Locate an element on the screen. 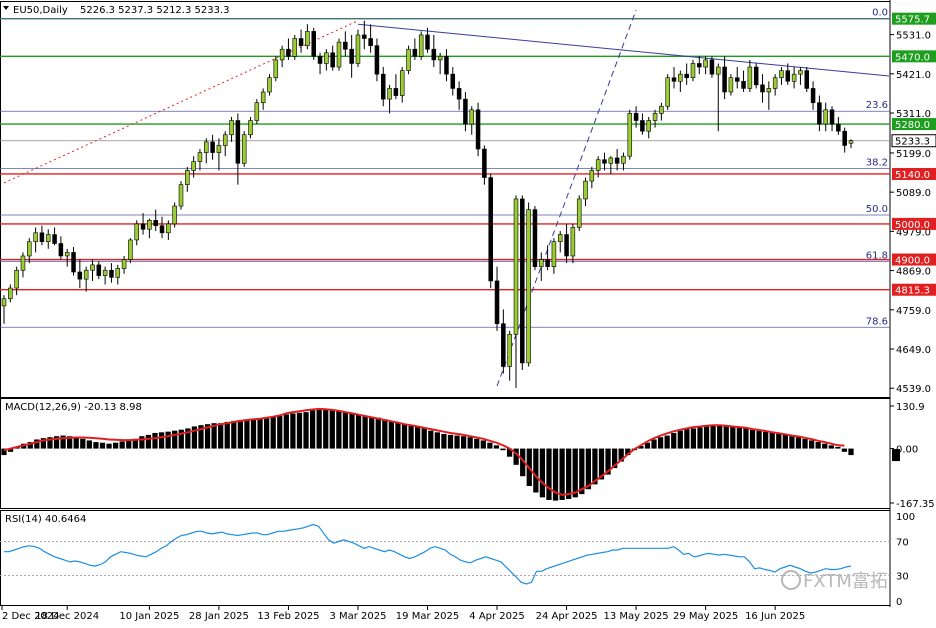 Image resolution: width=936 pixels, height=628 pixels. chart-header: EU50,Daily 5226.3 5237.3 5212.3 5233.3 is located at coordinates (116, 10).